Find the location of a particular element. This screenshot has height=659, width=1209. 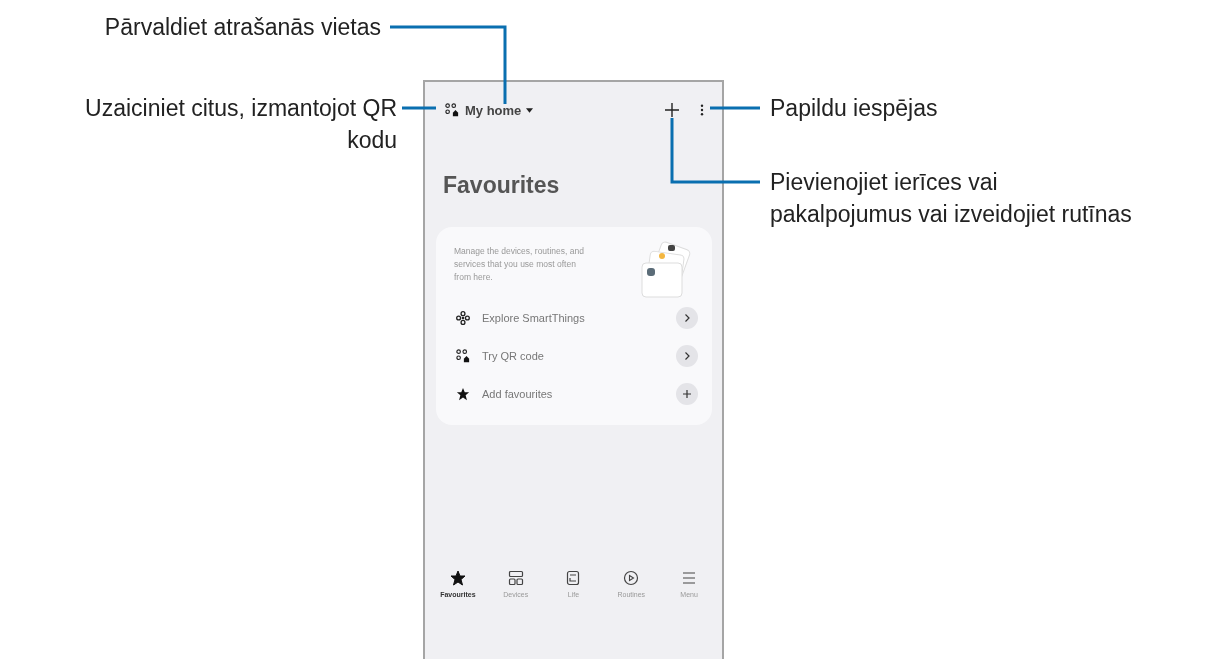

card-description: Manage the devices, routines, and services that you use most often from here. is located at coordinates (519, 264).